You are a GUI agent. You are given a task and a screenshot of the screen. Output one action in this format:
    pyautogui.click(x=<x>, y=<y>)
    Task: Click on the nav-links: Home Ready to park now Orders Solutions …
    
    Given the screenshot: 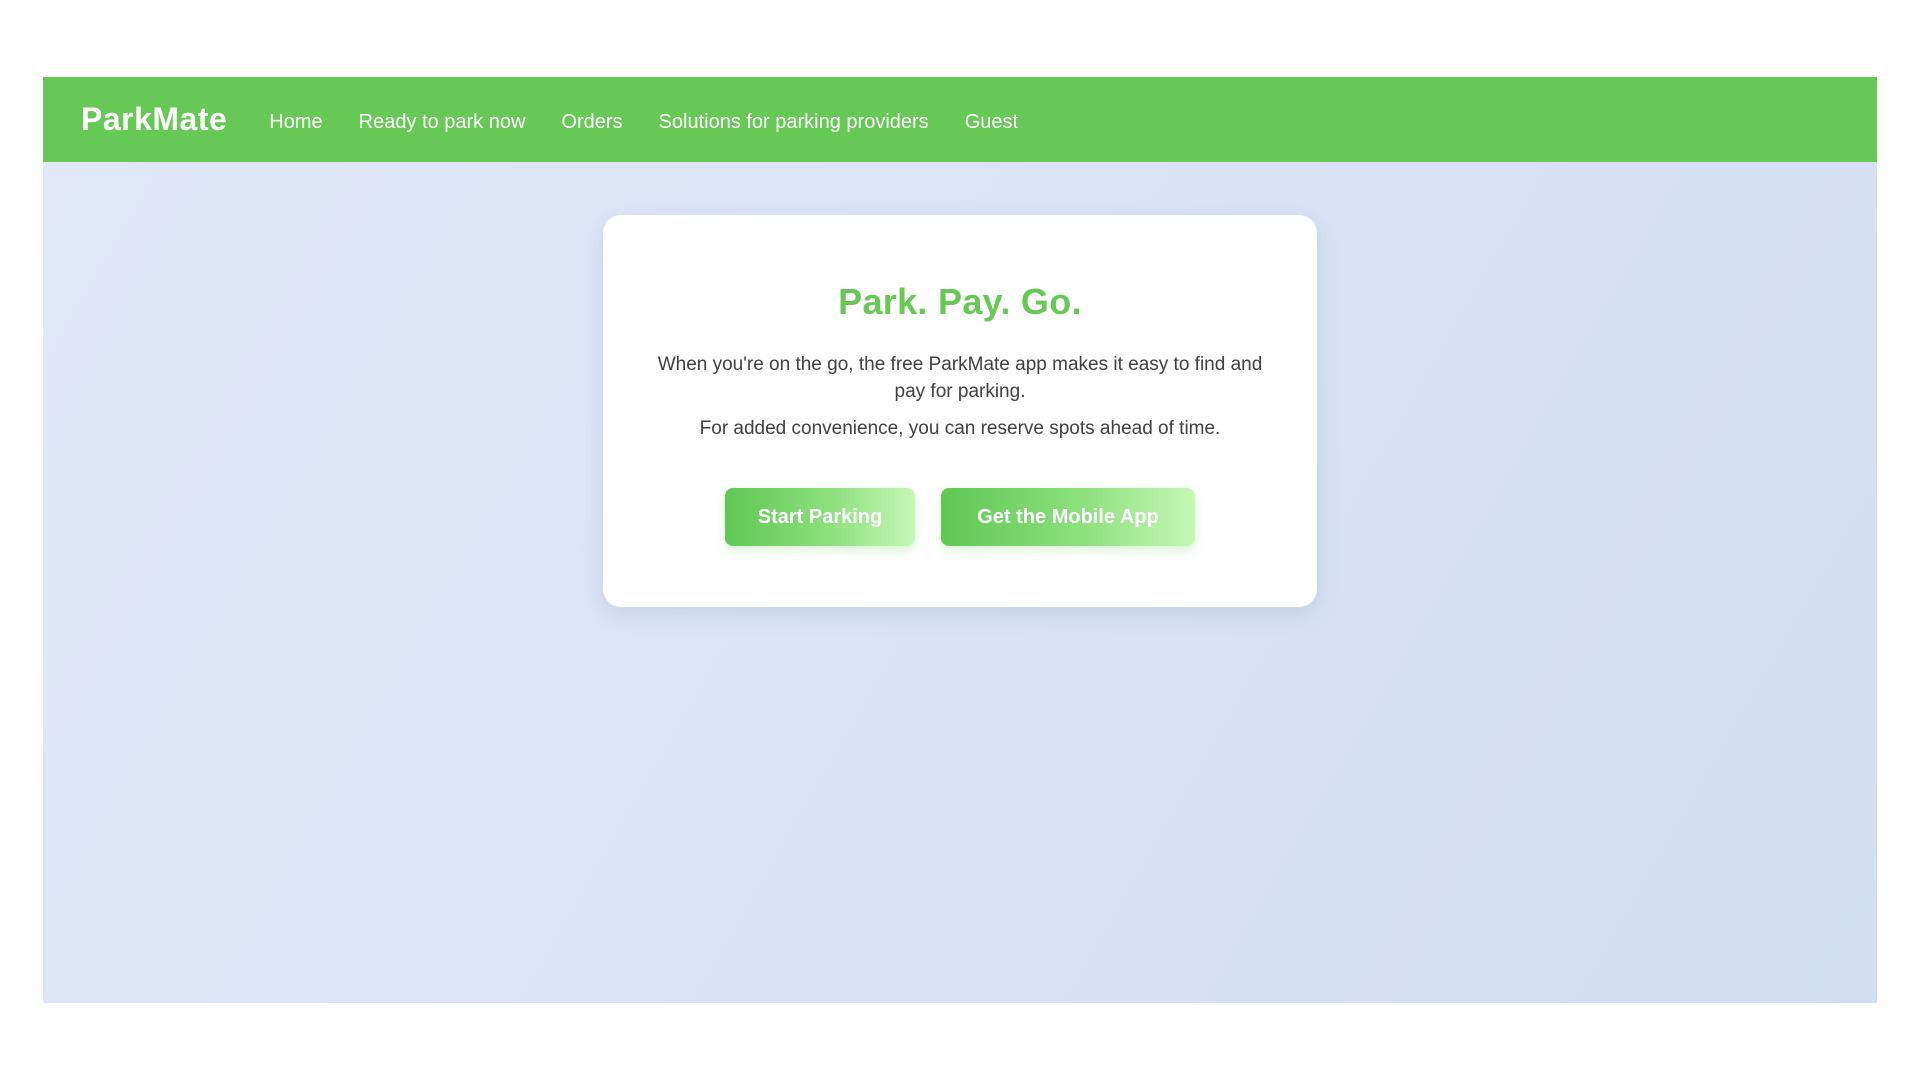 What is the action you would take?
    pyautogui.click(x=643, y=122)
    